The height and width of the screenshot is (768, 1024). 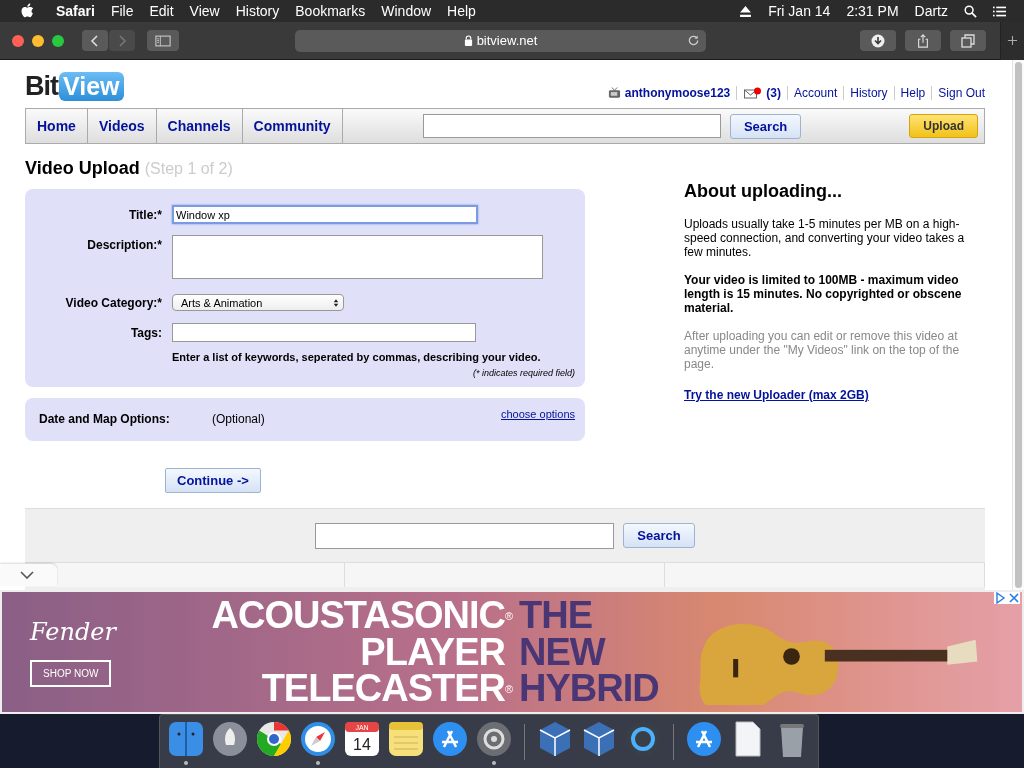 What do you see at coordinates (589, 688) in the screenshot?
I see `ad-headline: HYBRID` at bounding box center [589, 688].